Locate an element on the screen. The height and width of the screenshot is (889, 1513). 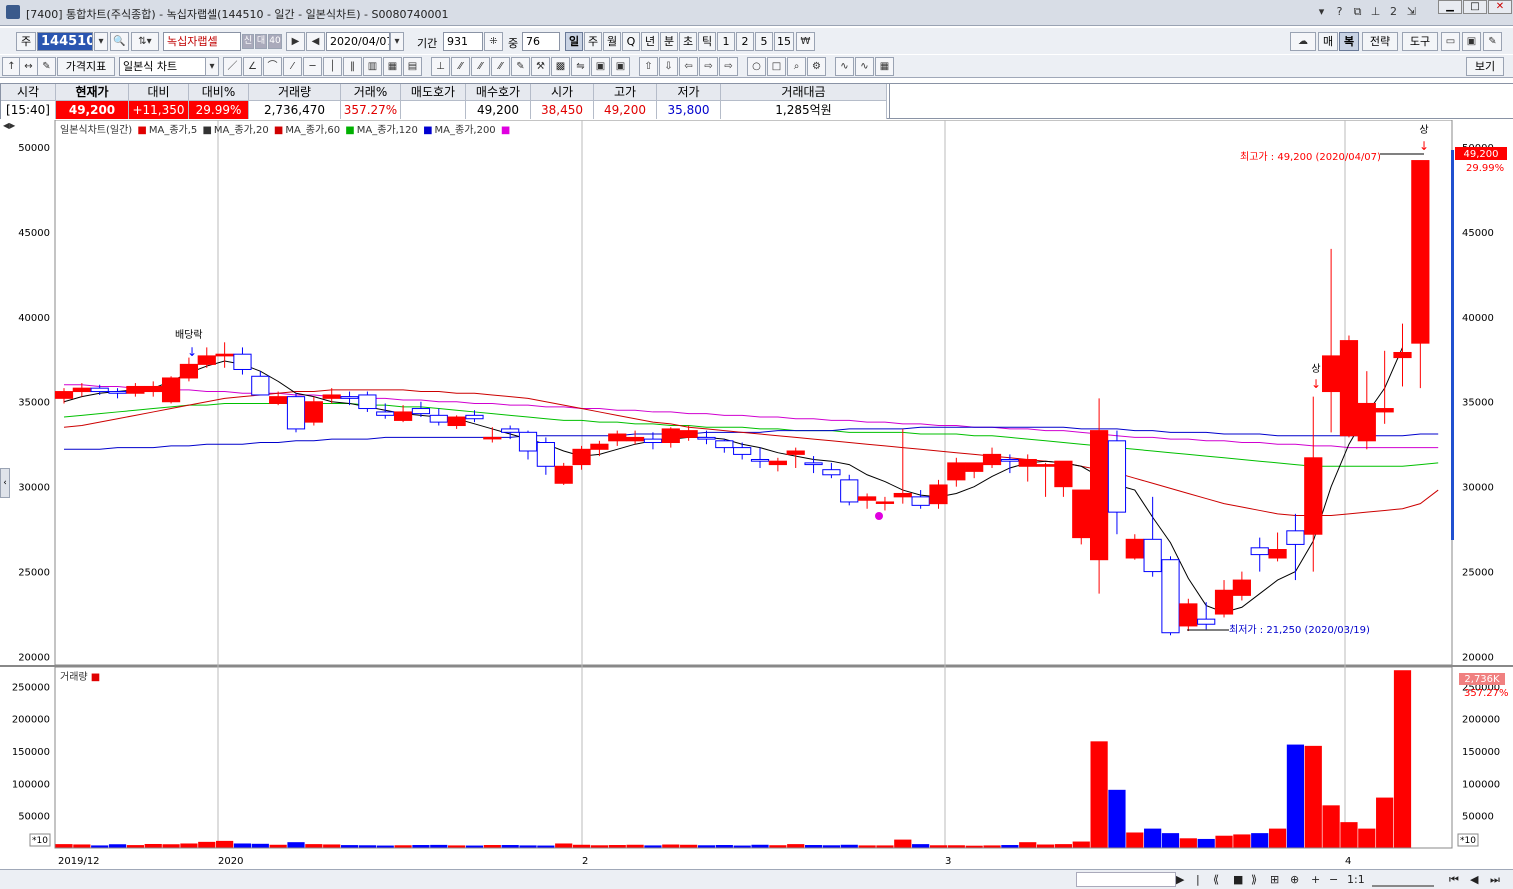
angle-icon: ∠ is located at coordinates (252, 66).